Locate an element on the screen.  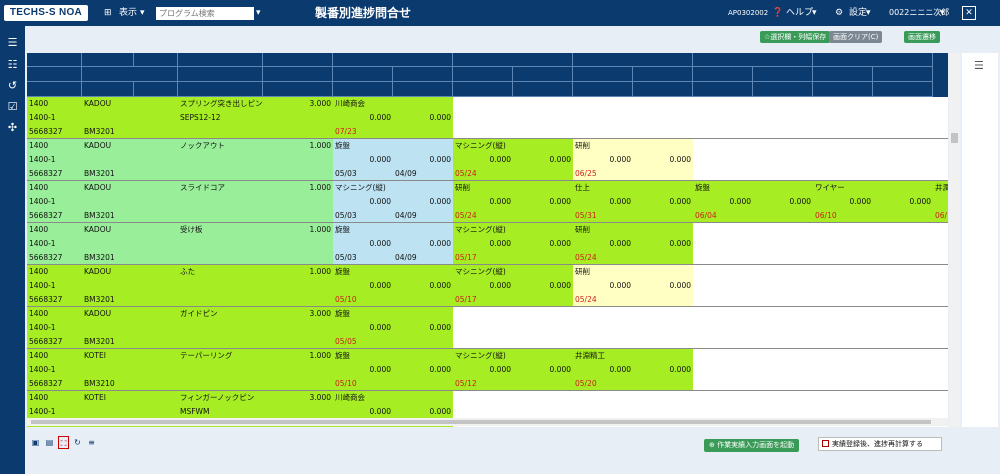
settings-chevron-icon: ▾ is located at coordinates (868, 13).